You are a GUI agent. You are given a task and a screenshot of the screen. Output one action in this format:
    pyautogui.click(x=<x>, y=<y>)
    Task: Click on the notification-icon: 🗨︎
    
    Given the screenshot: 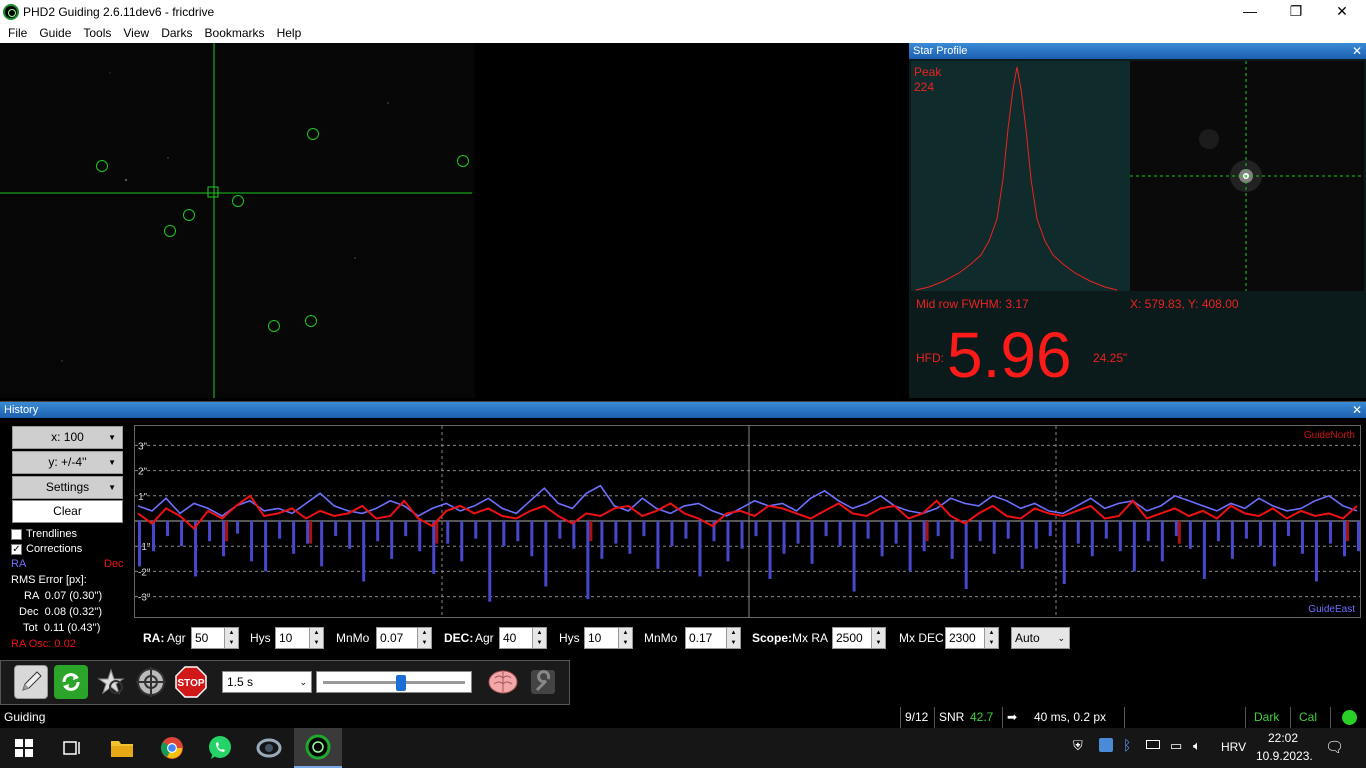 What is the action you would take?
    pyautogui.click(x=1334, y=747)
    